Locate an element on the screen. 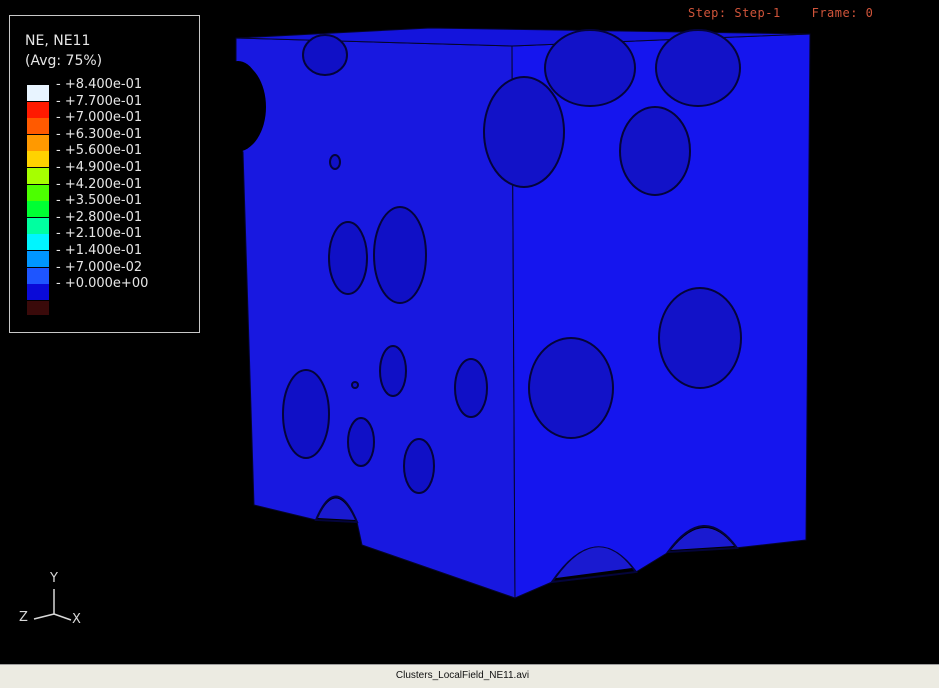 The width and height of the screenshot is (939, 688). step-frame-label: Step: Step-1 Frame: 0 is located at coordinates (781, 13).